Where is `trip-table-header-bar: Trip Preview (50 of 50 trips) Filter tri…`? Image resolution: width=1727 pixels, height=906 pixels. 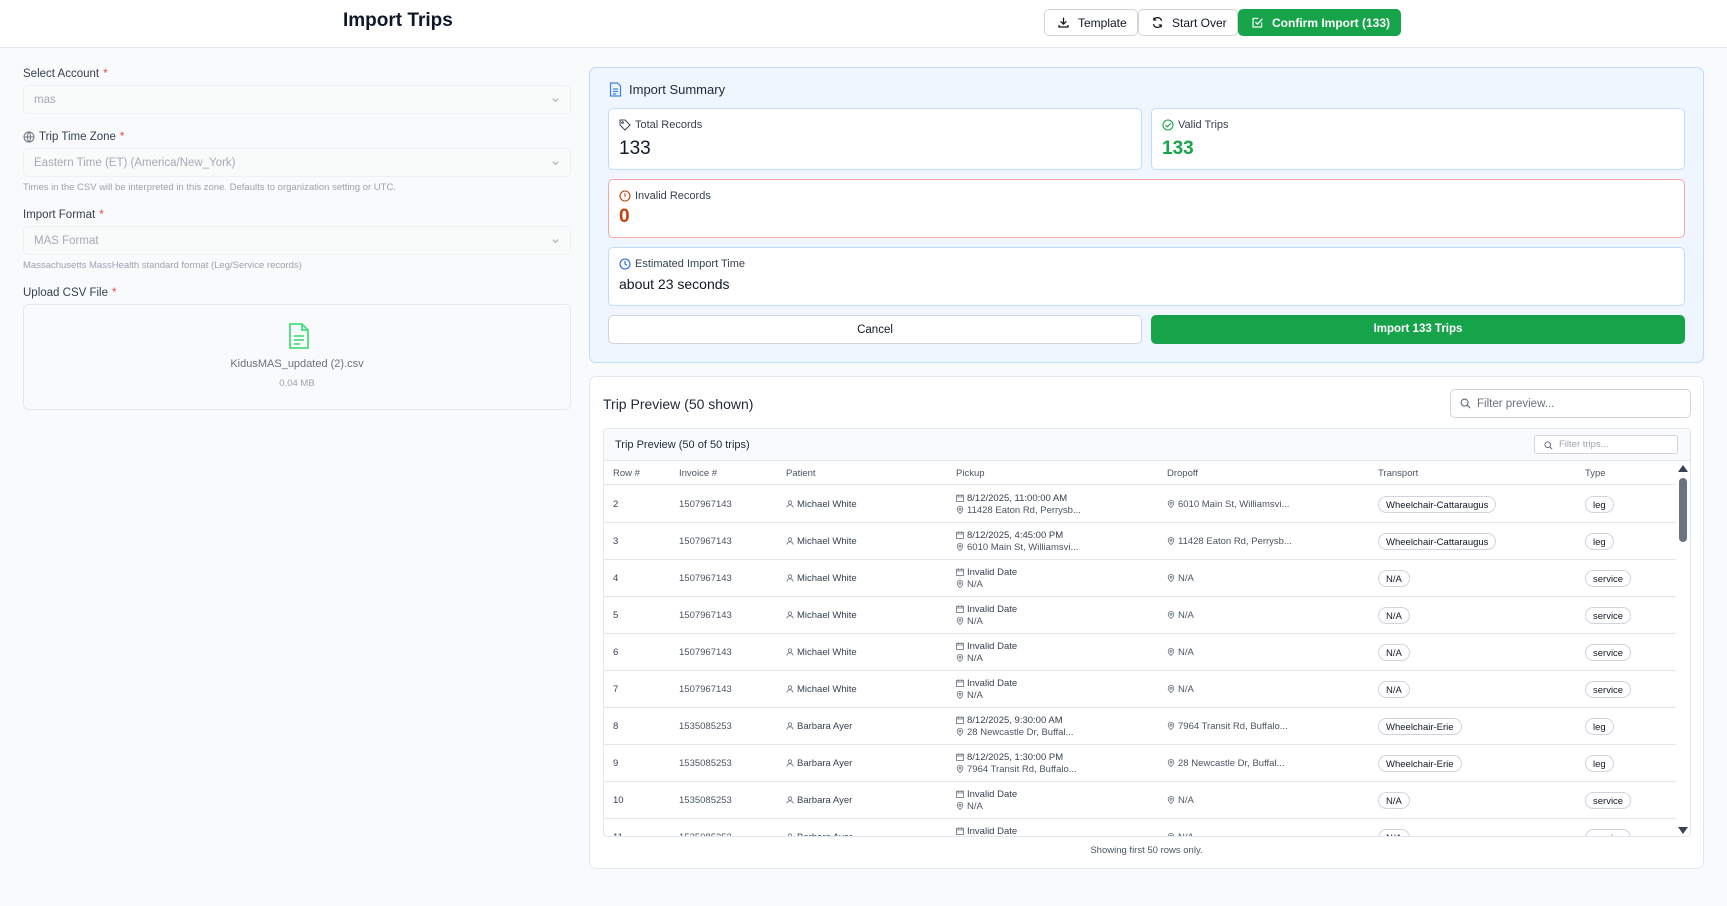
trip-table-header-bar: Trip Preview (50 of 50 trips) Filter tri… is located at coordinates (1147, 445).